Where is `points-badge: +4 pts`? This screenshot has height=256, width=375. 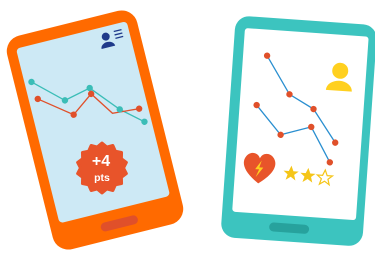
points-badge: +4 pts is located at coordinates (102, 168).